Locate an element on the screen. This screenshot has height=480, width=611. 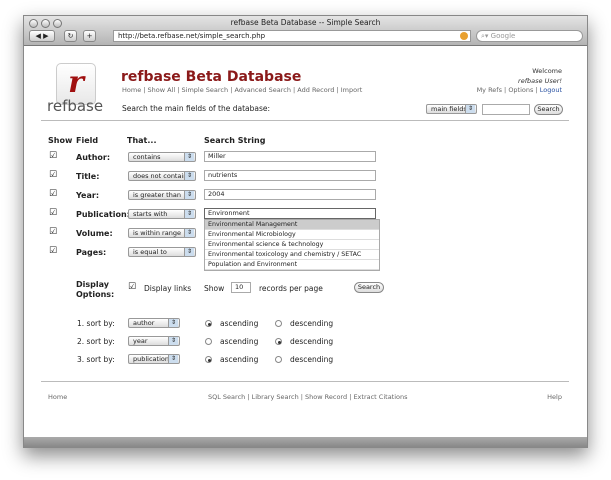
field-label: Title: is located at coordinates (88, 176).